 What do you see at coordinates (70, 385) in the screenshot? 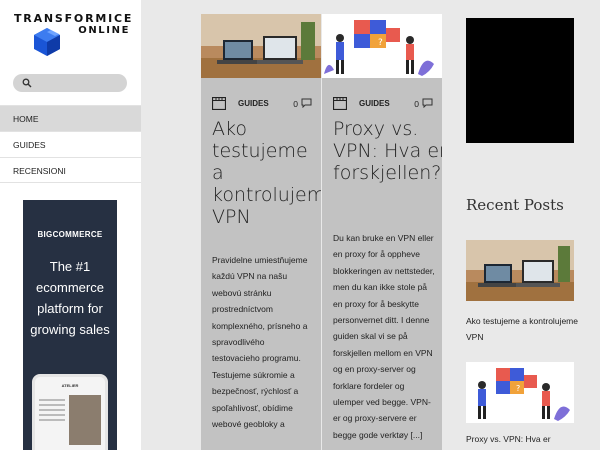
I see `ad-phone-label: ATELIER` at bounding box center [70, 385].